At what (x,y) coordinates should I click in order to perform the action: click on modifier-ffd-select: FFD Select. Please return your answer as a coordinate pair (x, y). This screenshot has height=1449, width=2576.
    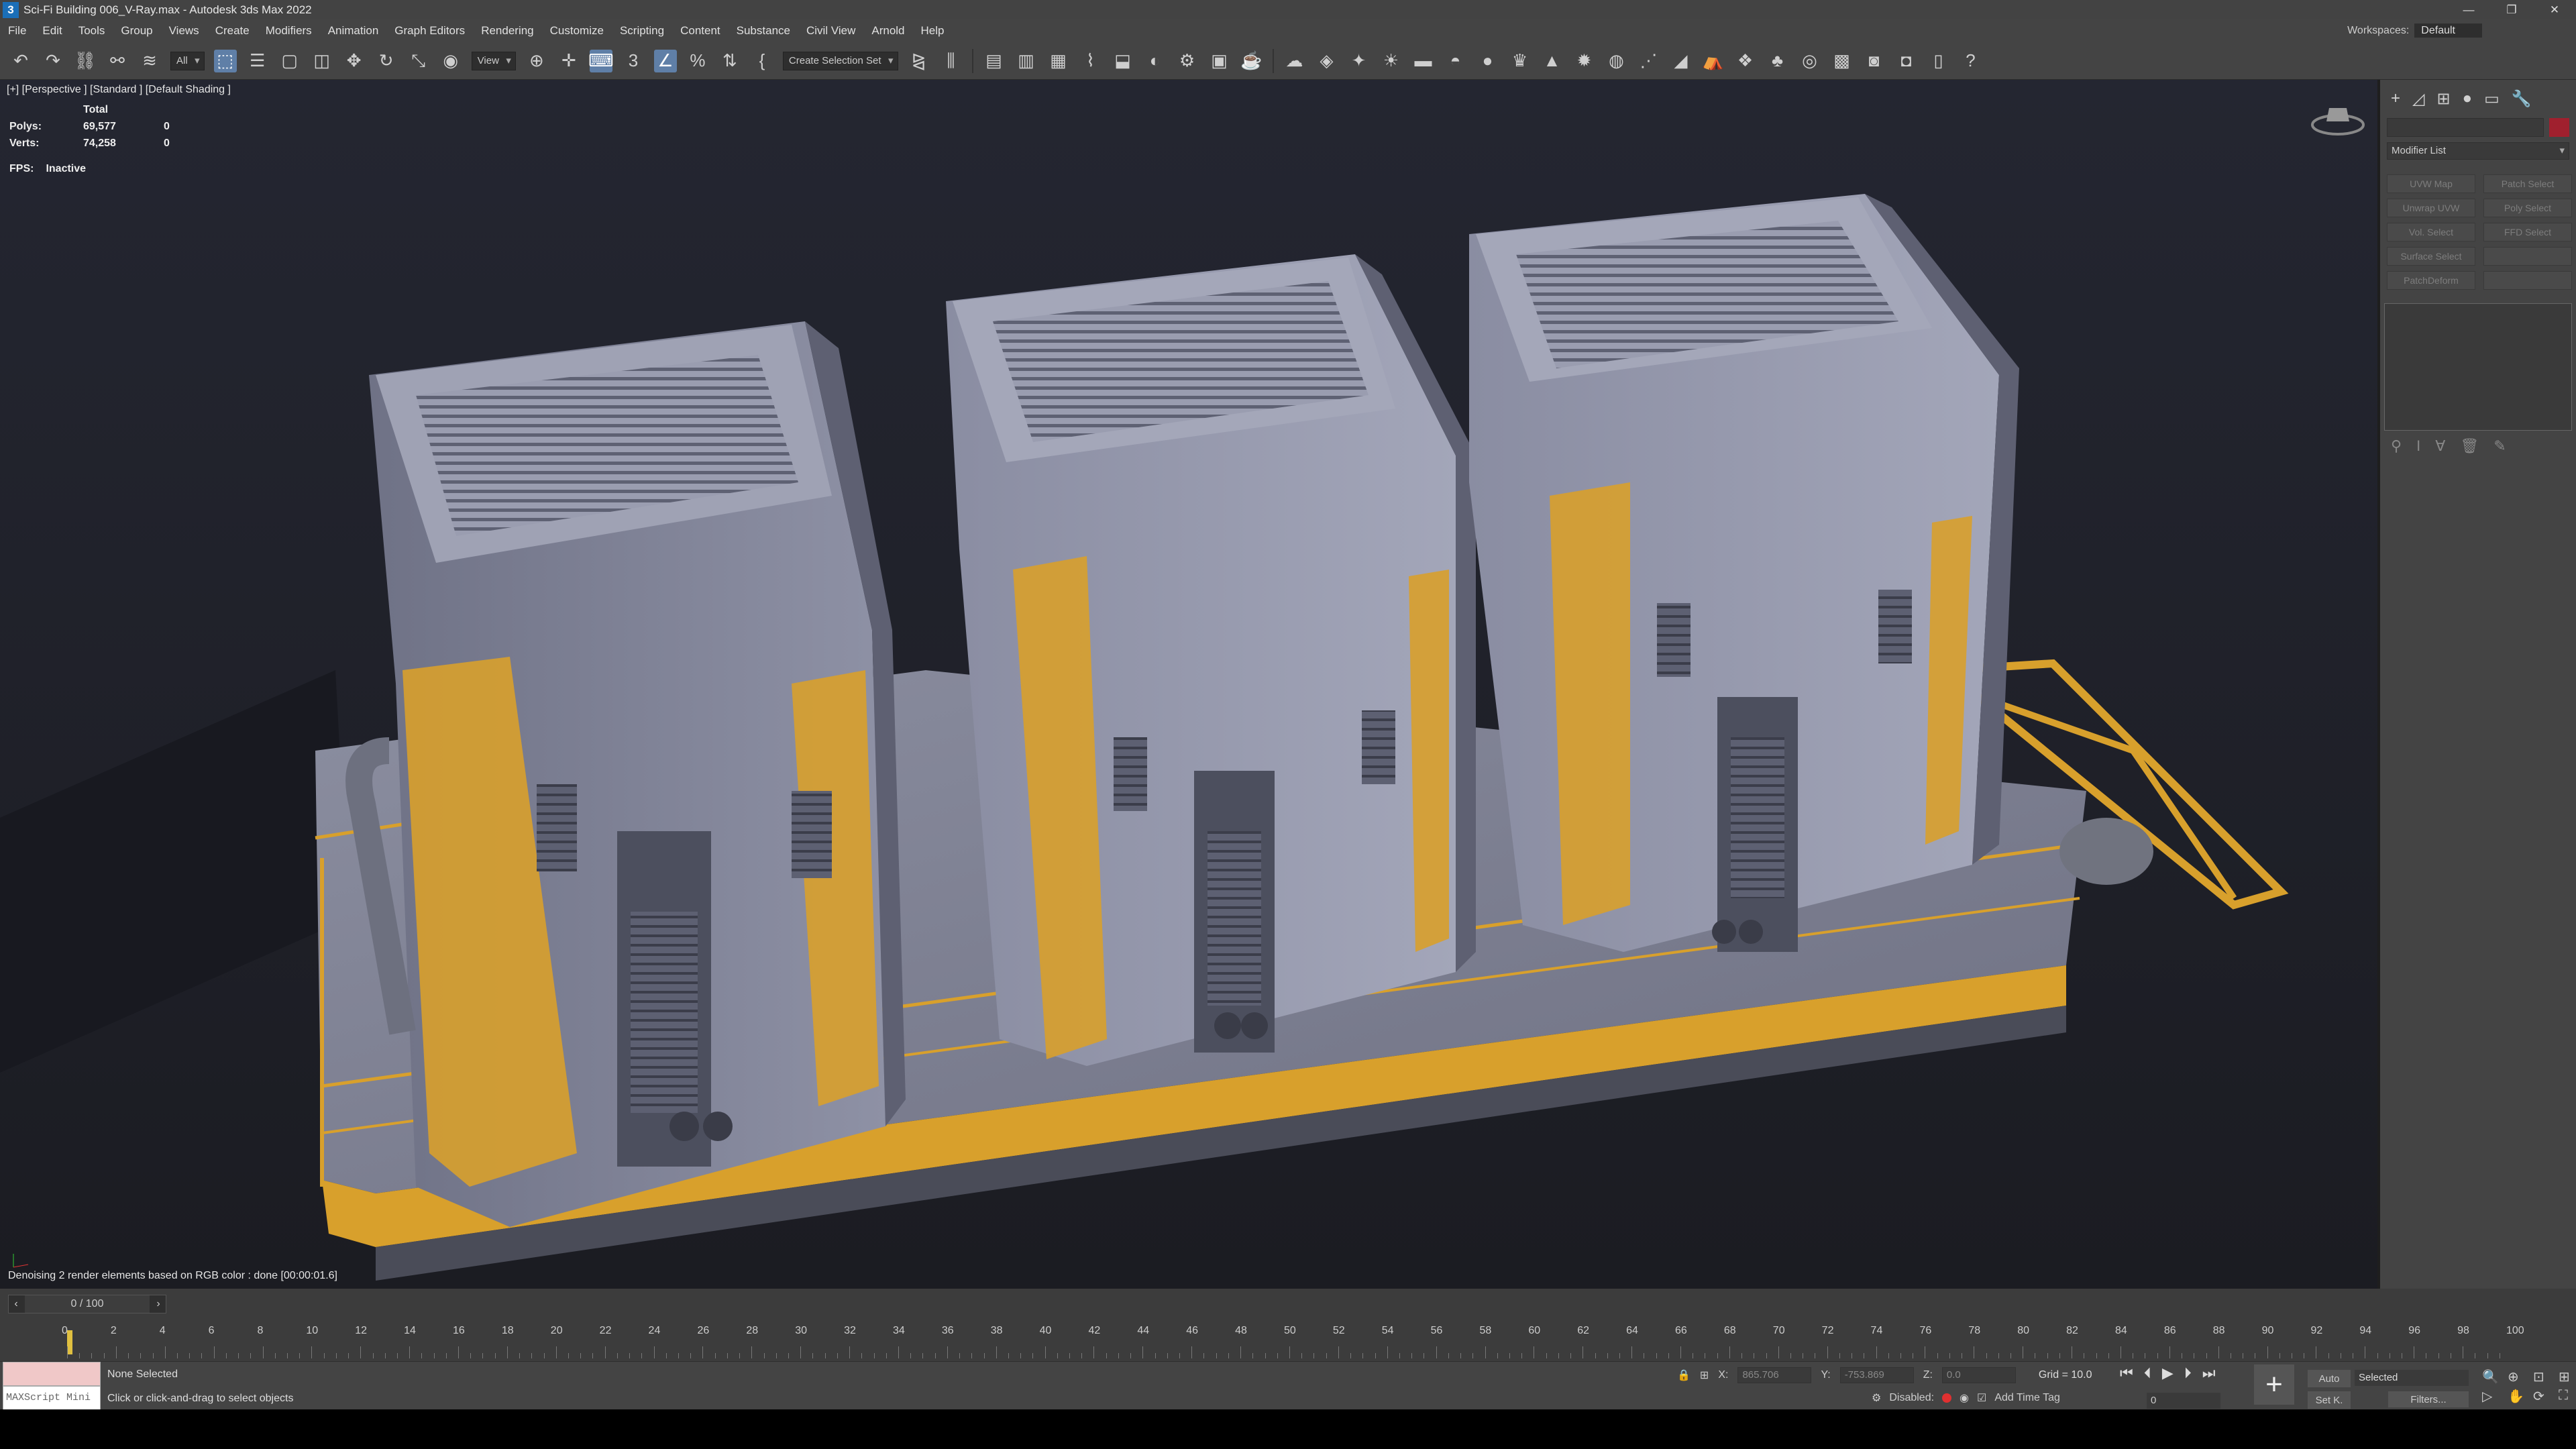
    Looking at the image, I should click on (2527, 232).